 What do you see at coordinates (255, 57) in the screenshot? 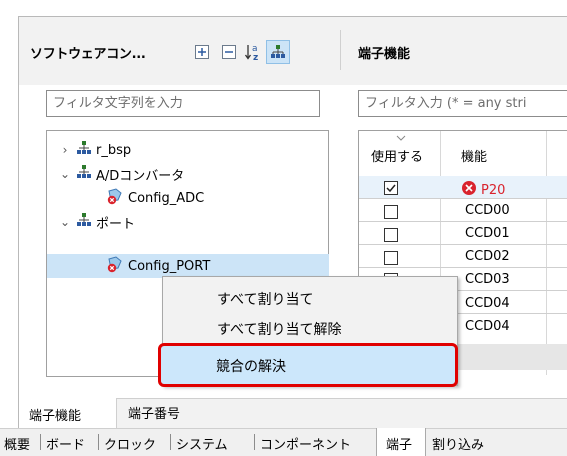
I see `svg-text: z` at bounding box center [255, 57].